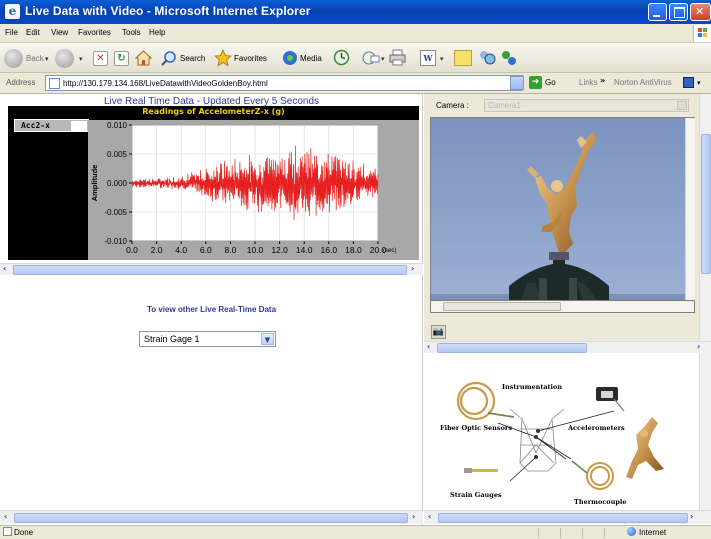  I want to click on back-button: Back, so click(35, 58).